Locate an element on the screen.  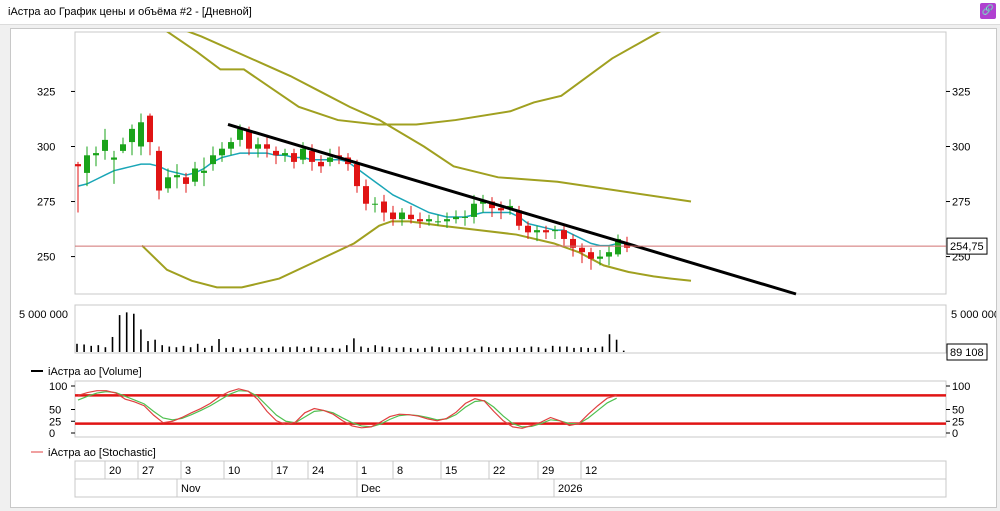
volume-pane is located at coordinates (510, 329).